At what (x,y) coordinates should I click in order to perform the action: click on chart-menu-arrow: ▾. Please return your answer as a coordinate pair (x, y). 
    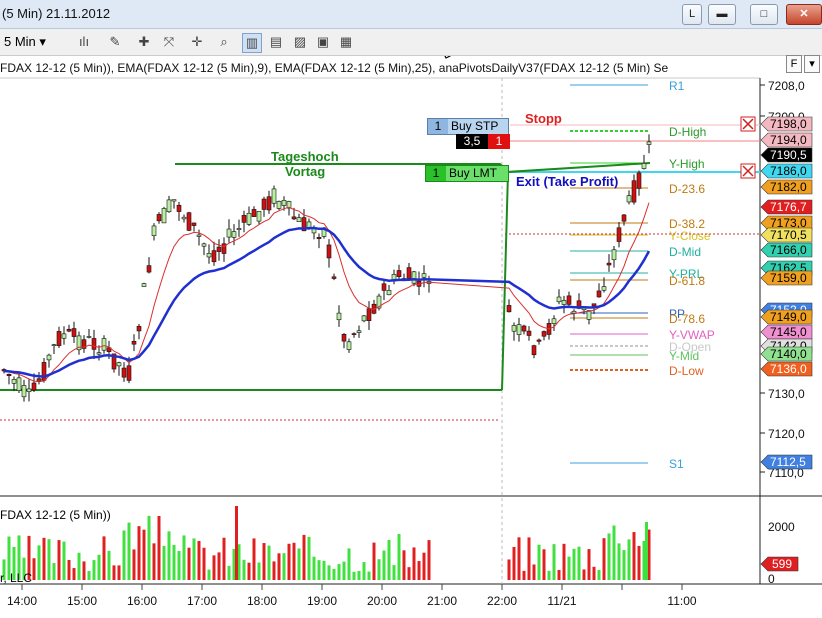
    Looking at the image, I should click on (812, 64).